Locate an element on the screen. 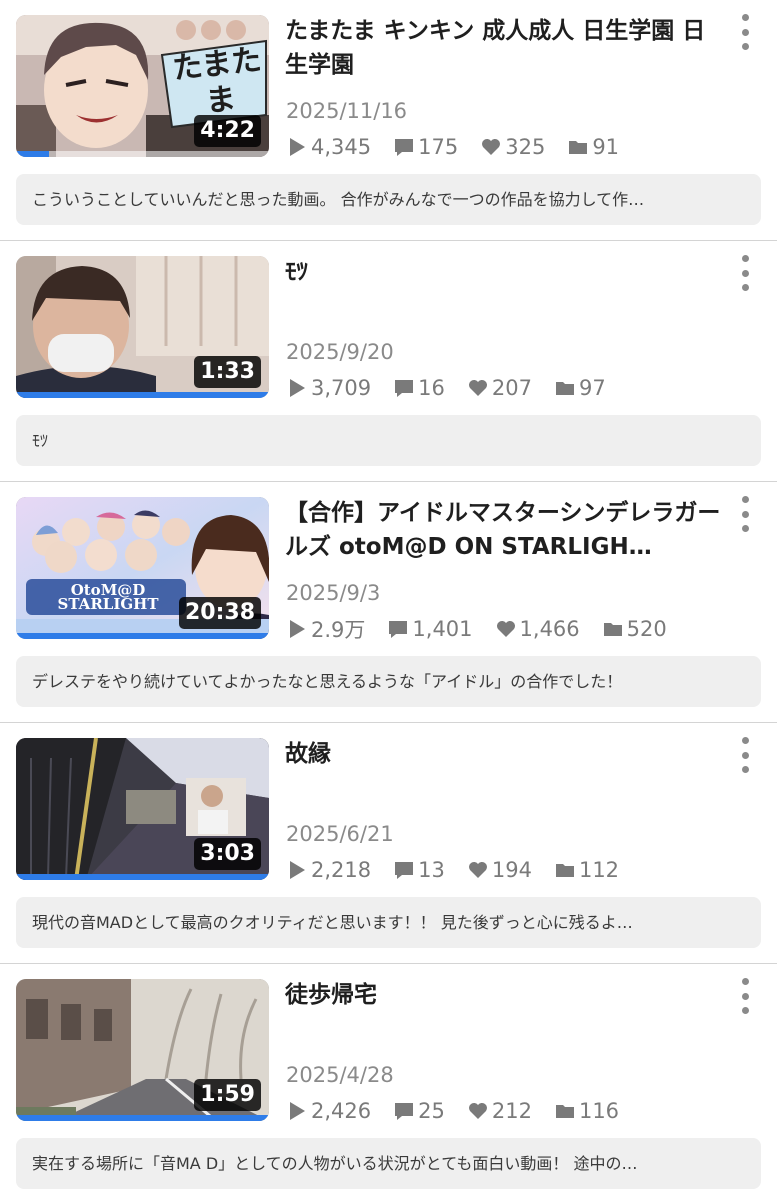 This screenshot has height=1200, width=777. view-count: 3,709 is located at coordinates (341, 388).